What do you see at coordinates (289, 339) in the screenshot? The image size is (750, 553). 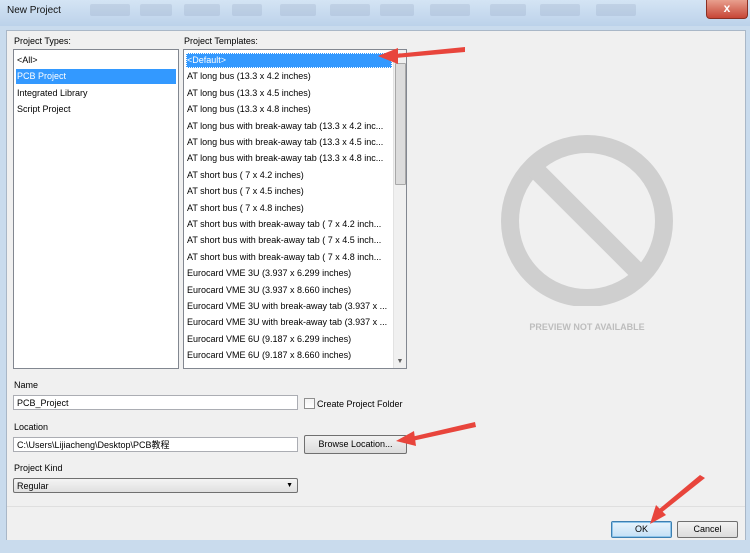 I see `project-template-item: Eurocard VME 6U (9.187 x 6.299 inches)` at bounding box center [289, 339].